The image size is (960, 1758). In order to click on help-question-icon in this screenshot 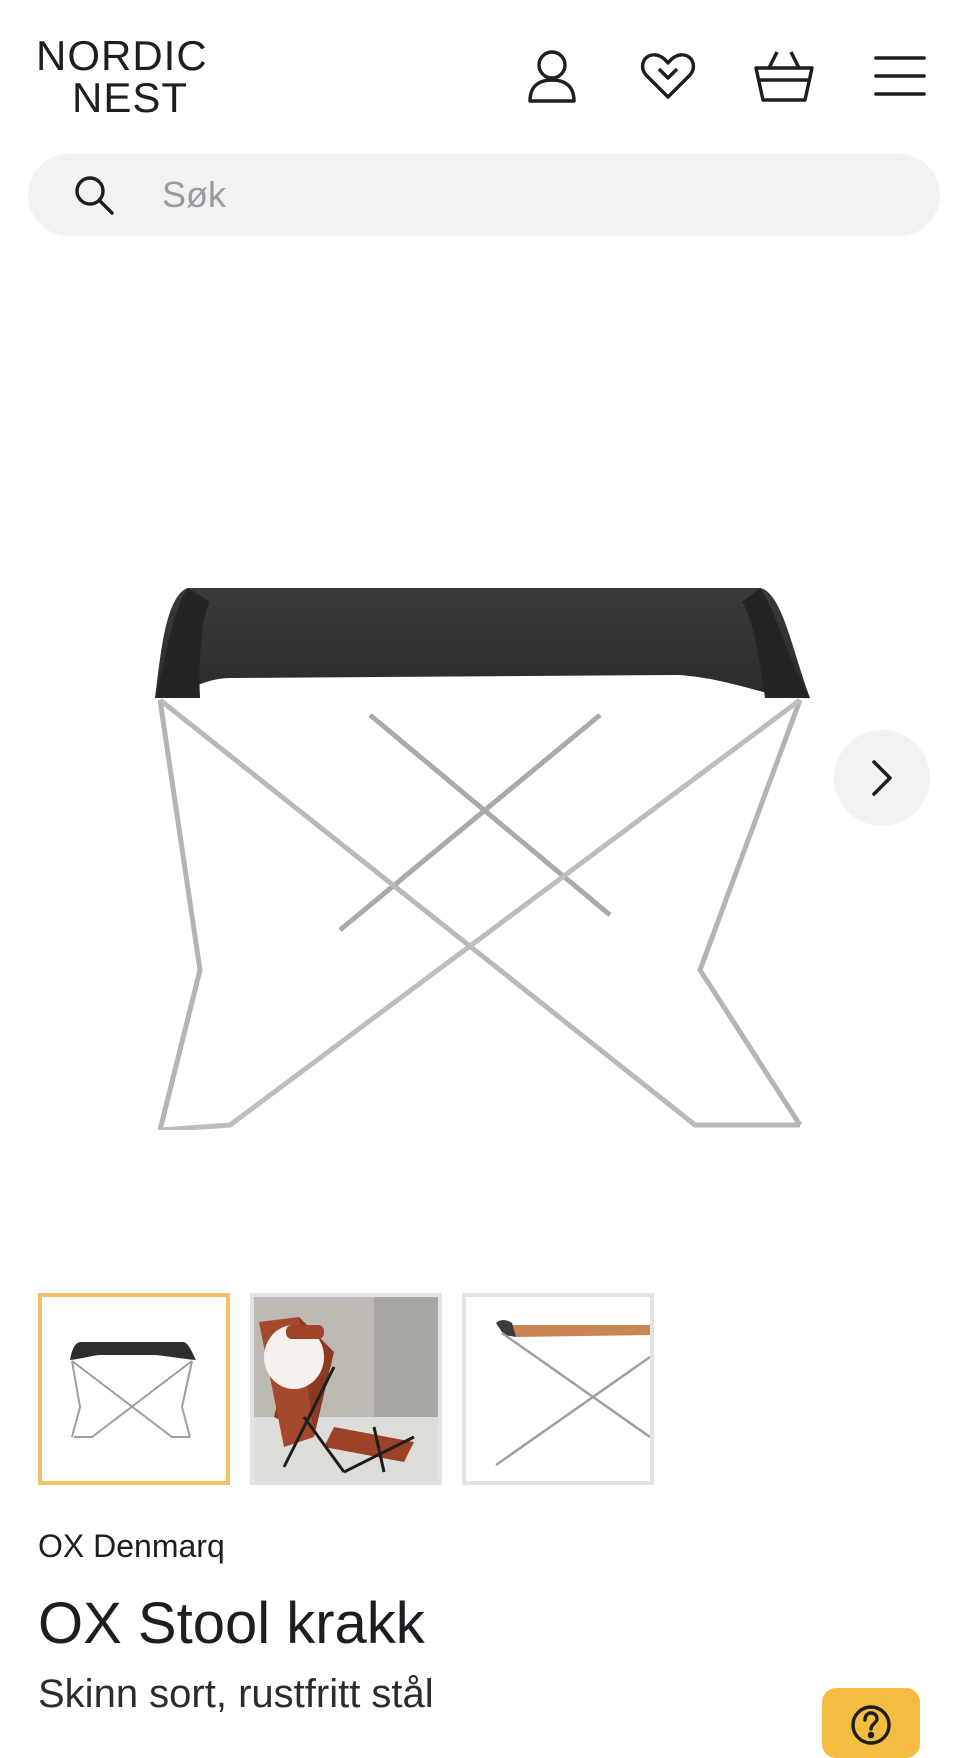, I will do `click(871, 1725)`.